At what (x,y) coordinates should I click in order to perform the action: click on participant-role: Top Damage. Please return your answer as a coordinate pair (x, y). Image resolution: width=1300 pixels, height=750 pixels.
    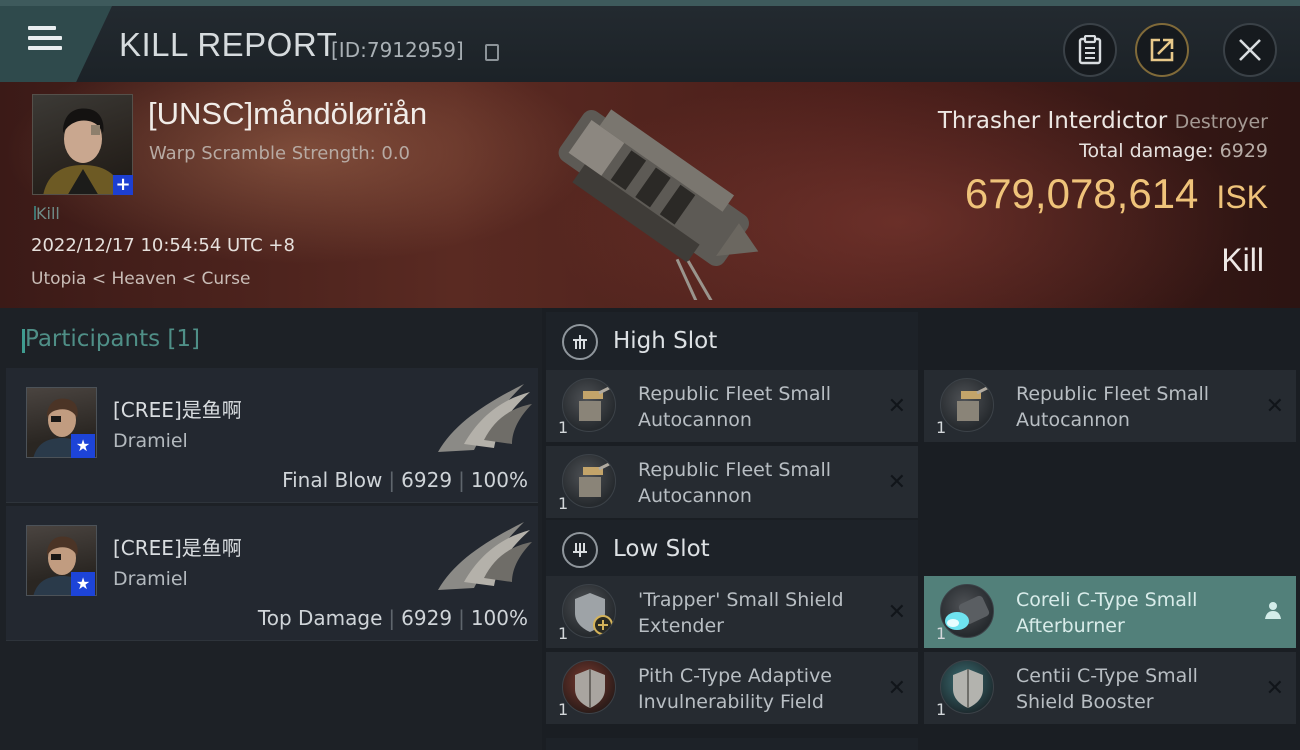
    Looking at the image, I should click on (320, 618).